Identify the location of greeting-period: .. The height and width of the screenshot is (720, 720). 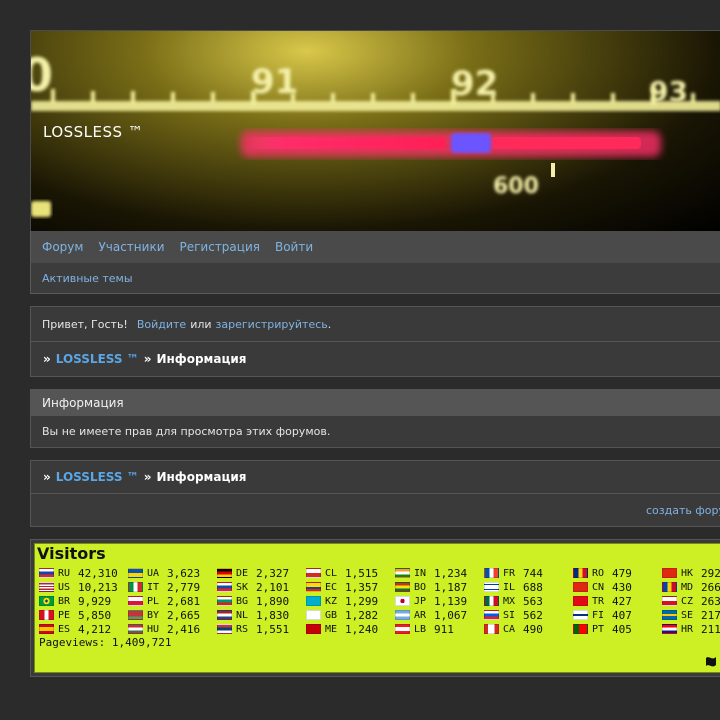
(329, 324).